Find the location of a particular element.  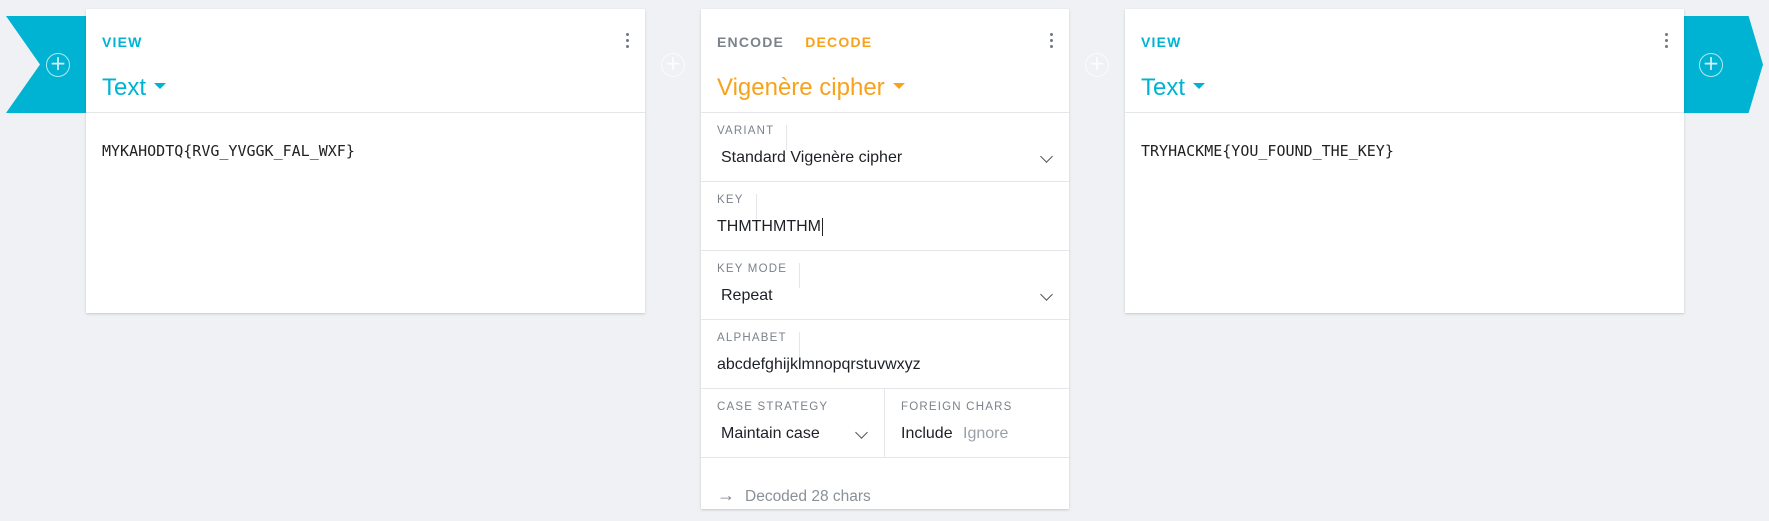

variant-field: VARIANT Standard Vigenère cipher is located at coordinates (885, 147).